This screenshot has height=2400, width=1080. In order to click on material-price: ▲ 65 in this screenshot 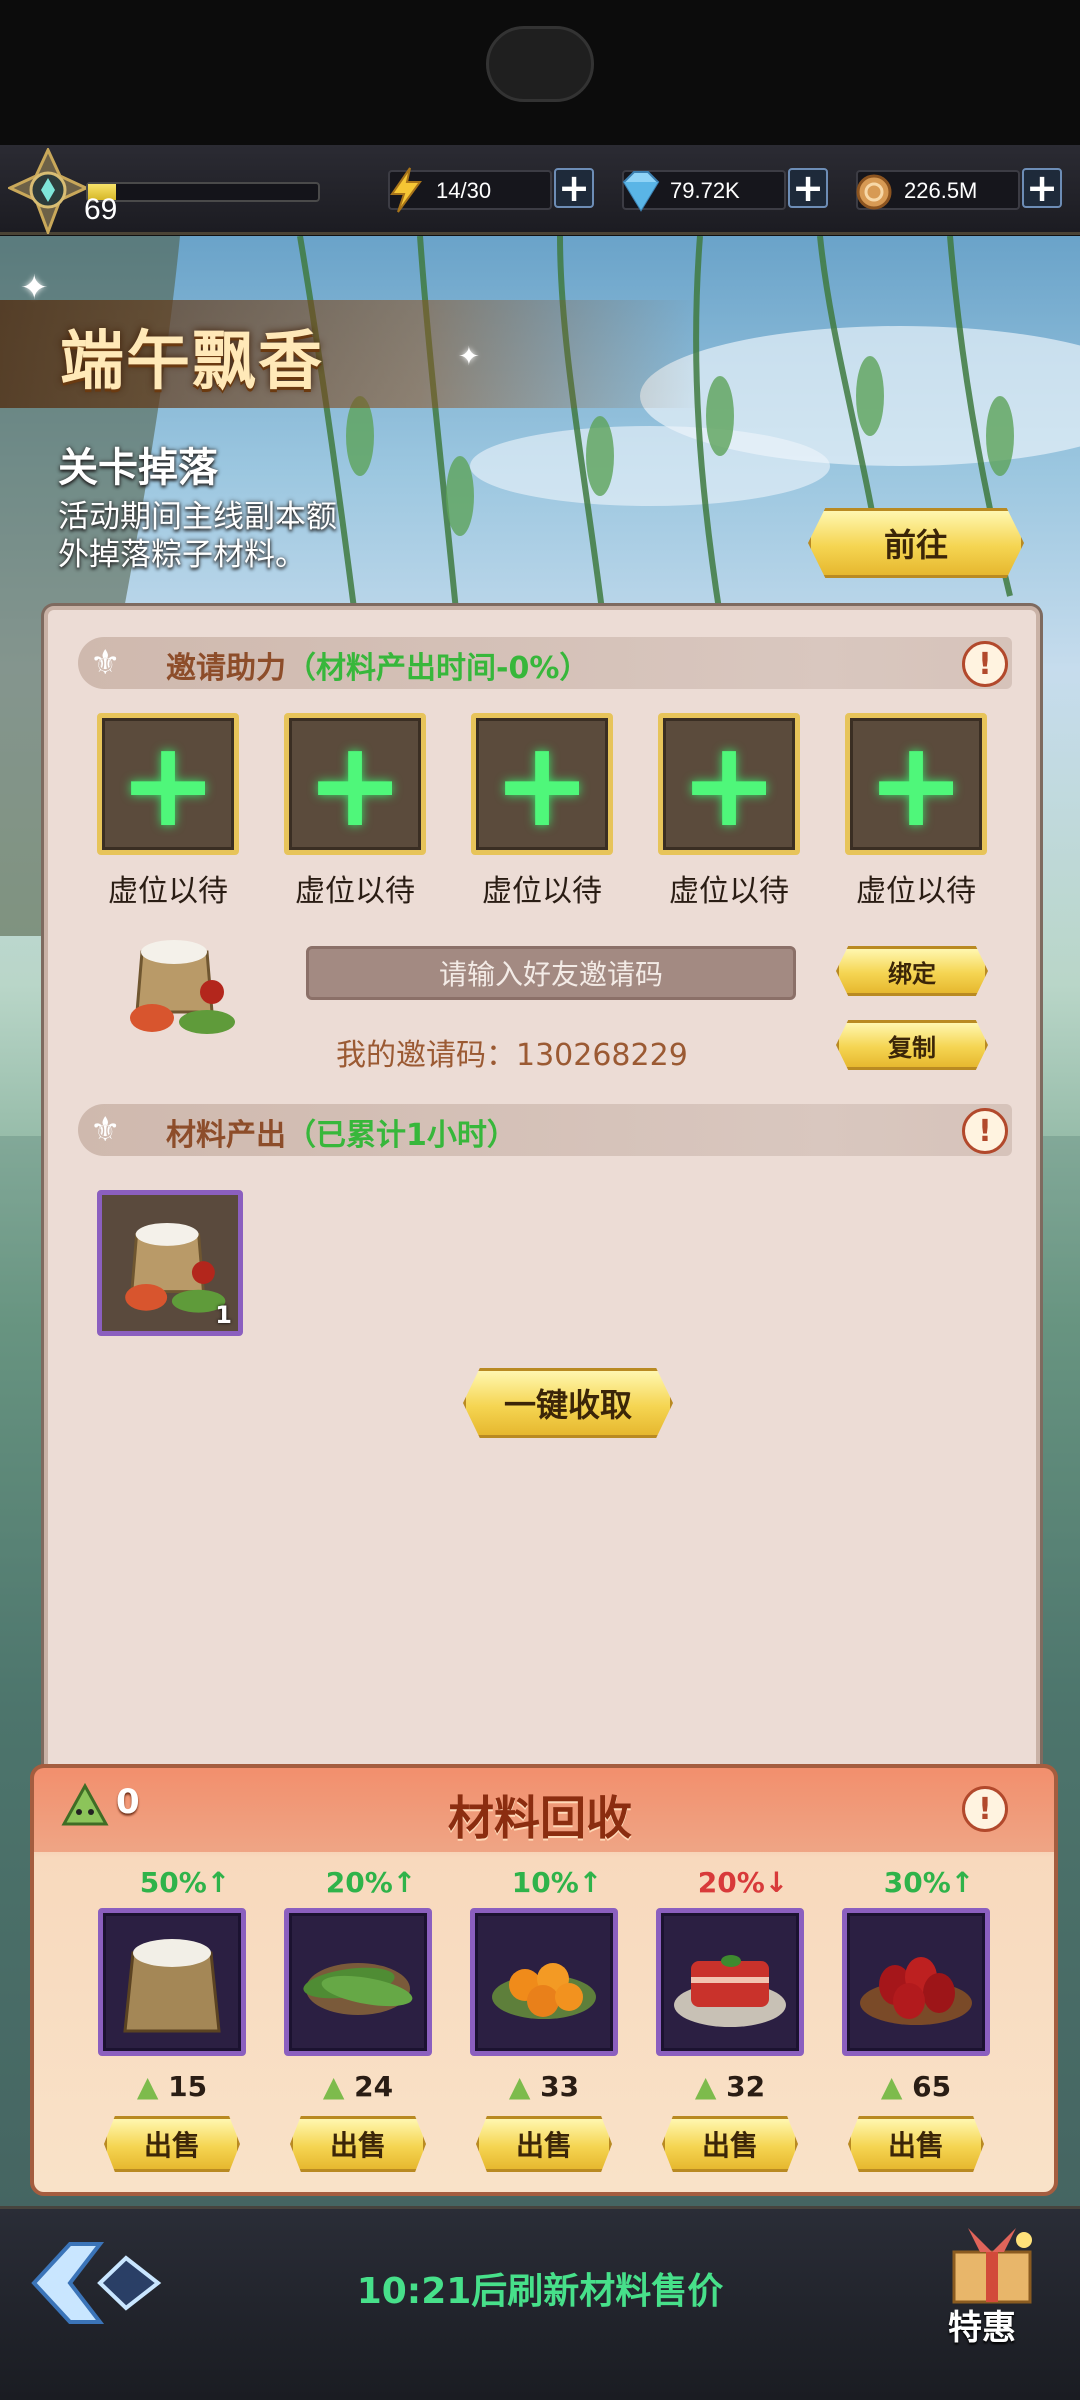, I will do `click(916, 2086)`.